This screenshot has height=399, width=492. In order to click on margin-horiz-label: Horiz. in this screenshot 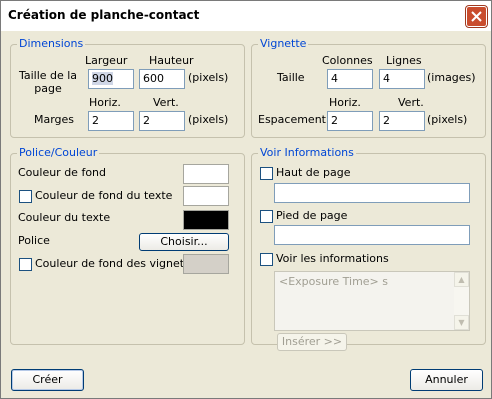, I will do `click(105, 102)`.